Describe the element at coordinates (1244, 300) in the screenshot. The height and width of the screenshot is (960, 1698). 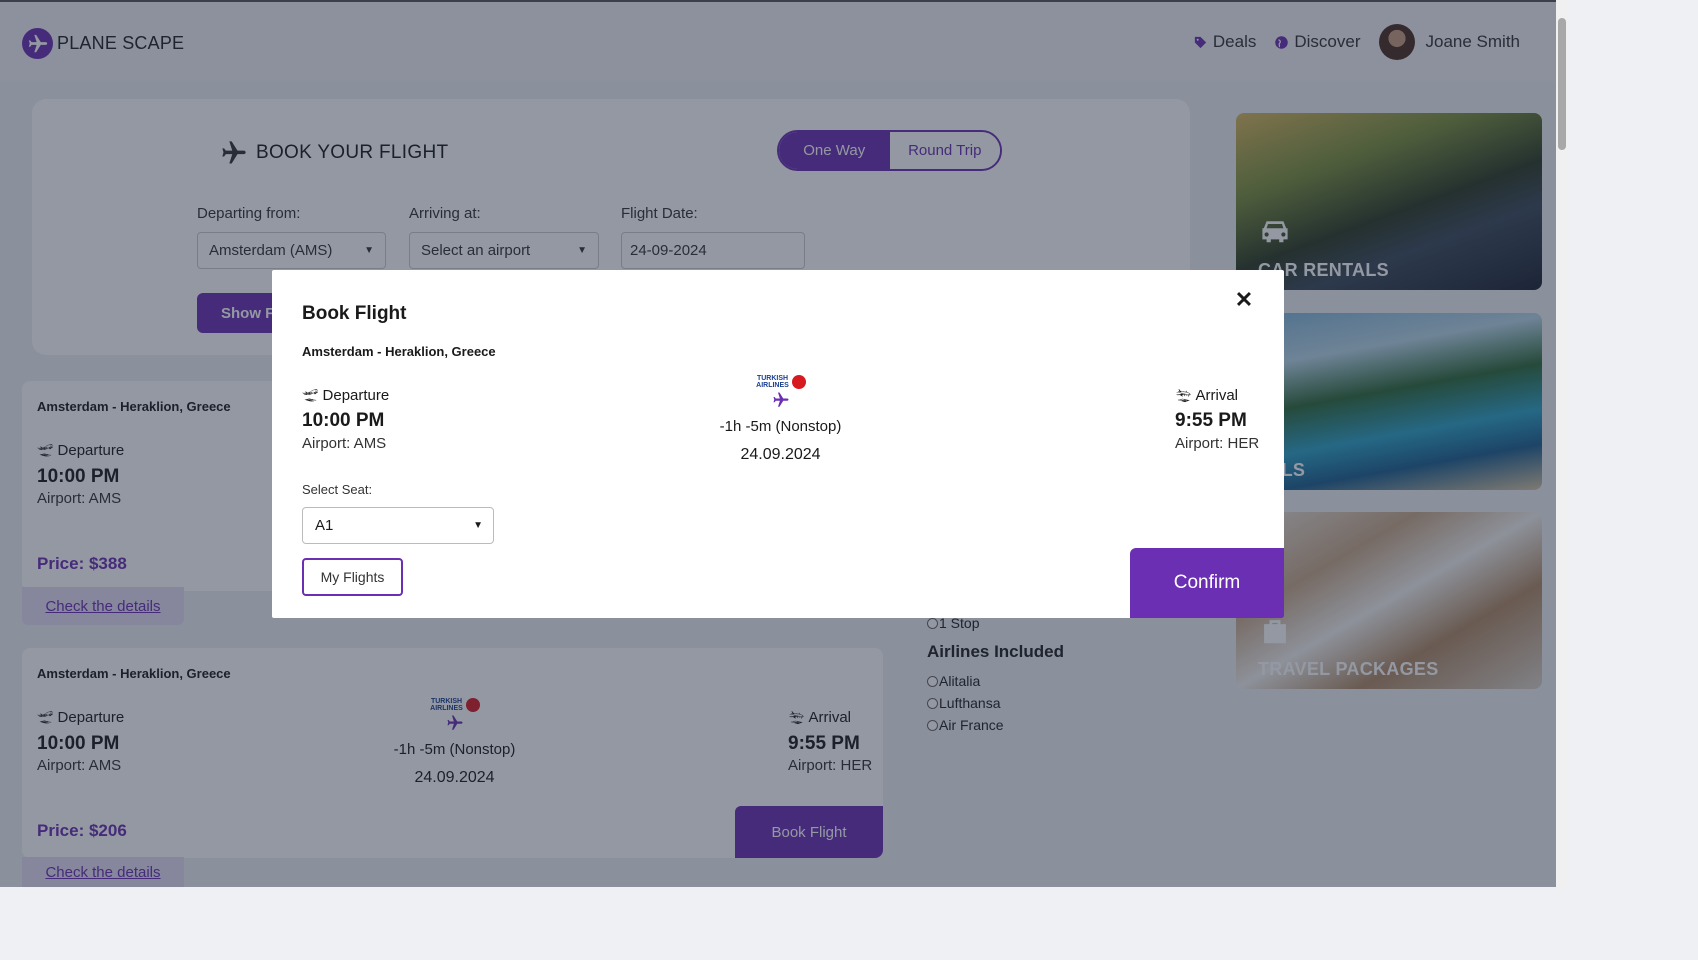
I see `close-icon: ✕` at that location.